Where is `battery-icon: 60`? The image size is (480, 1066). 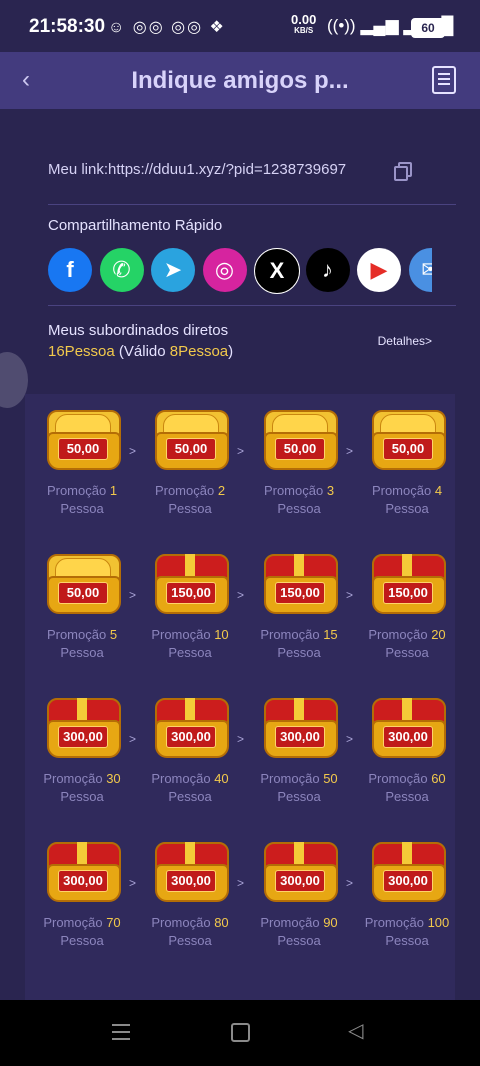
battery-icon: 60 is located at coordinates (429, 28).